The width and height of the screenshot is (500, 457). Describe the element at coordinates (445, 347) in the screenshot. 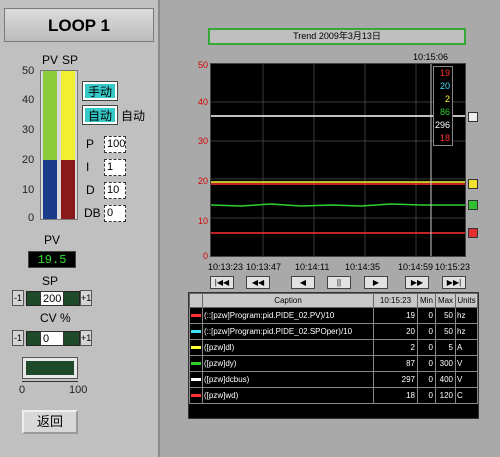

I see `row-max: 5` at that location.